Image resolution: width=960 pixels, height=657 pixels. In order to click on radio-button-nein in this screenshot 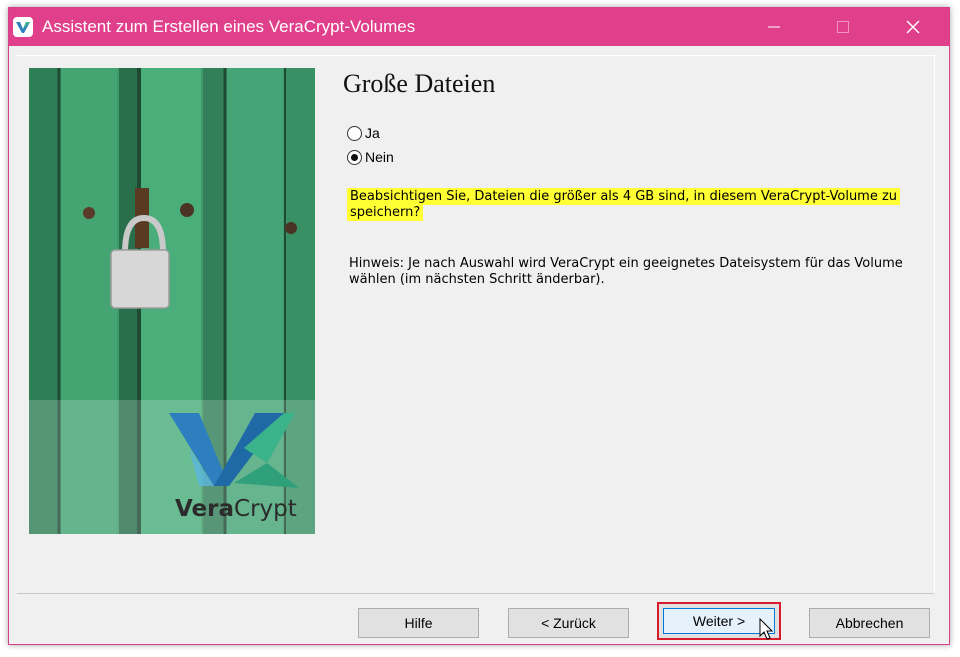, I will do `click(354, 157)`.